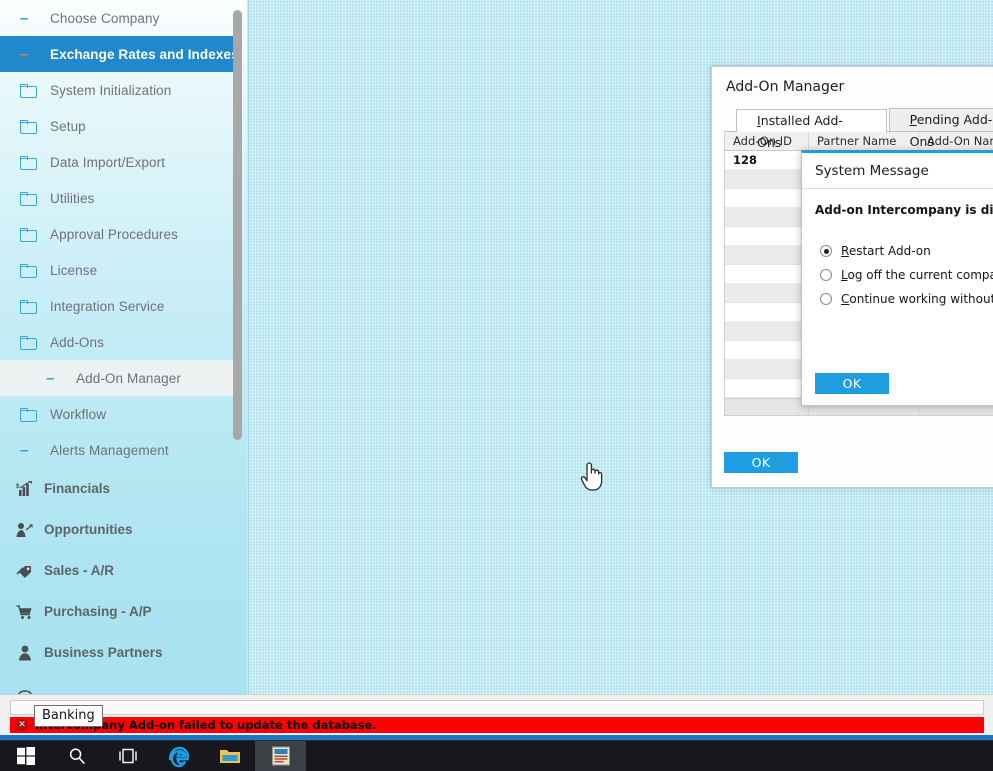 Image resolution: width=993 pixels, height=771 pixels. Describe the element at coordinates (917, 299) in the screenshot. I see `radio-label: Continue working without this Add-on` at that location.